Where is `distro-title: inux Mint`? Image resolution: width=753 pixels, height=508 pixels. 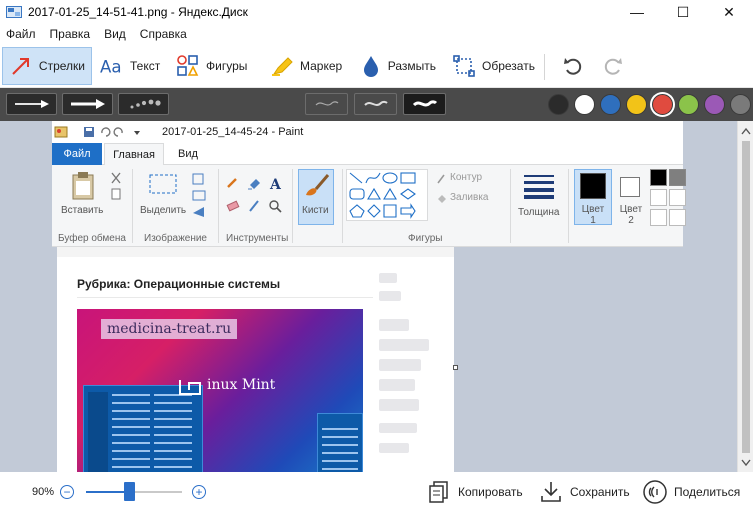 distro-title: inux Mint is located at coordinates (241, 385).